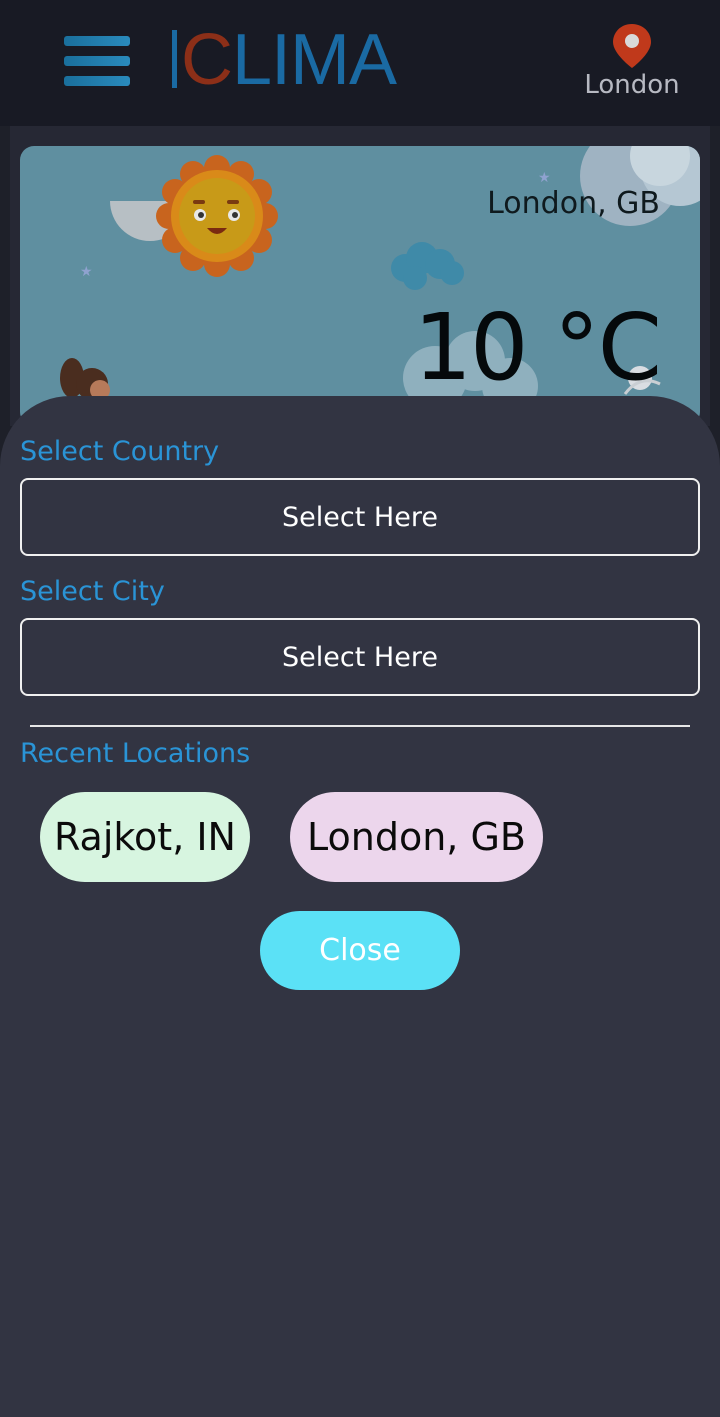 This screenshot has width=720, height=1417. I want to click on close-button-label: Close, so click(360, 950).